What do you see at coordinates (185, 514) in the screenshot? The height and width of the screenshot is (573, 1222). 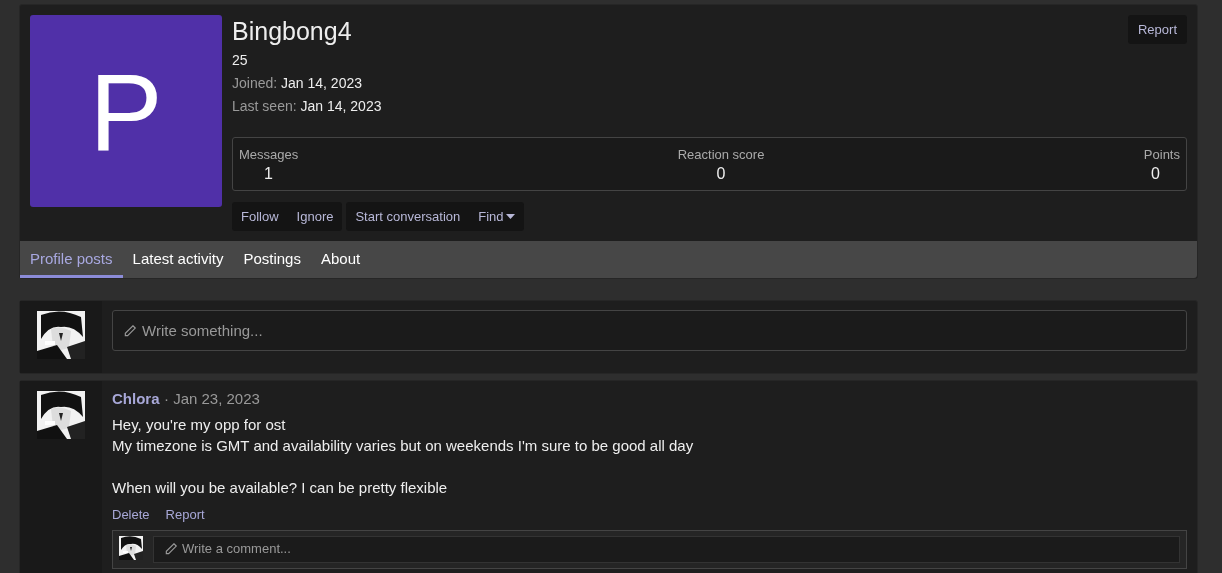 I see `post-action-link: Report` at bounding box center [185, 514].